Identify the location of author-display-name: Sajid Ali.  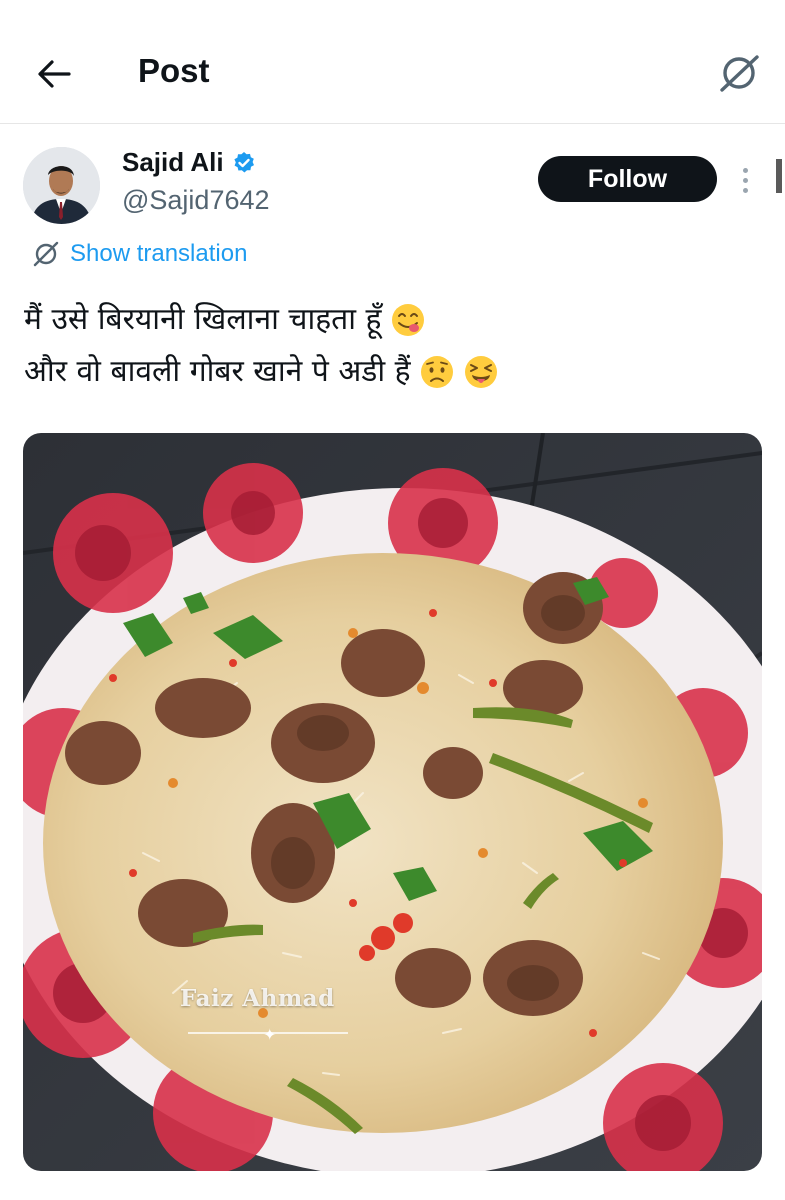
(173, 162).